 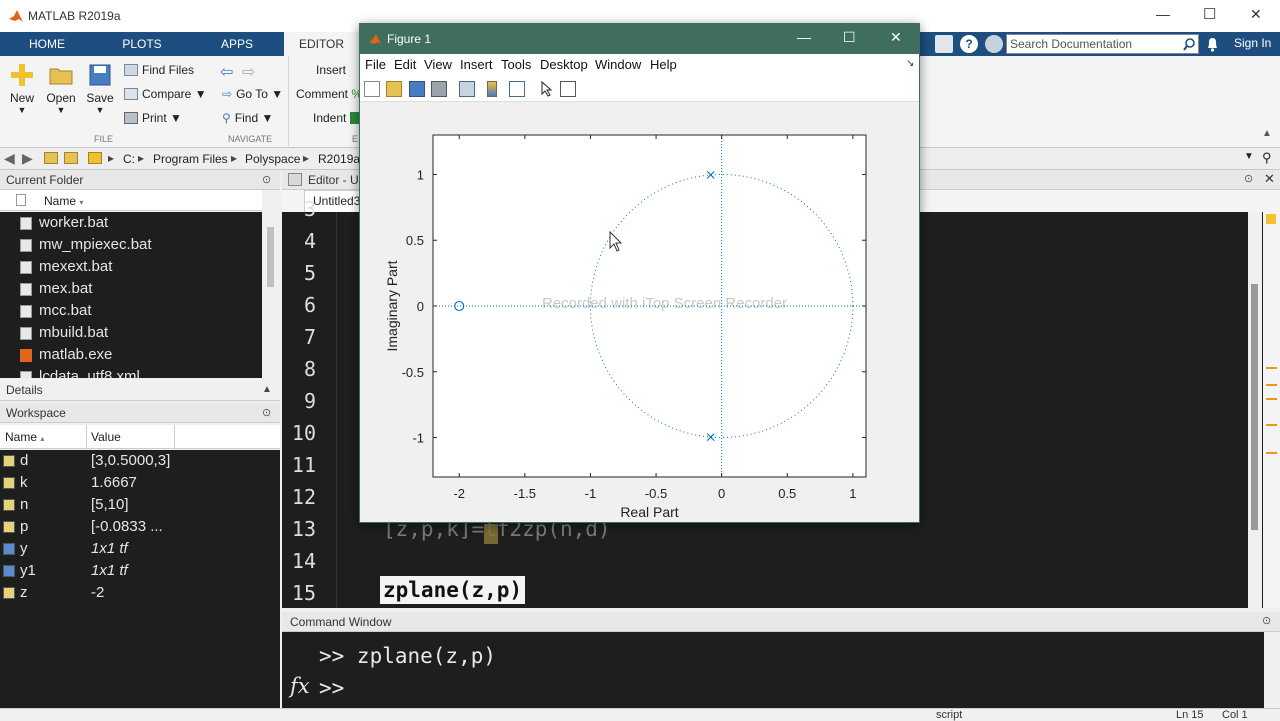 I want to click on workspace-row: y1 1x1 tf, so click(x=140, y=571).